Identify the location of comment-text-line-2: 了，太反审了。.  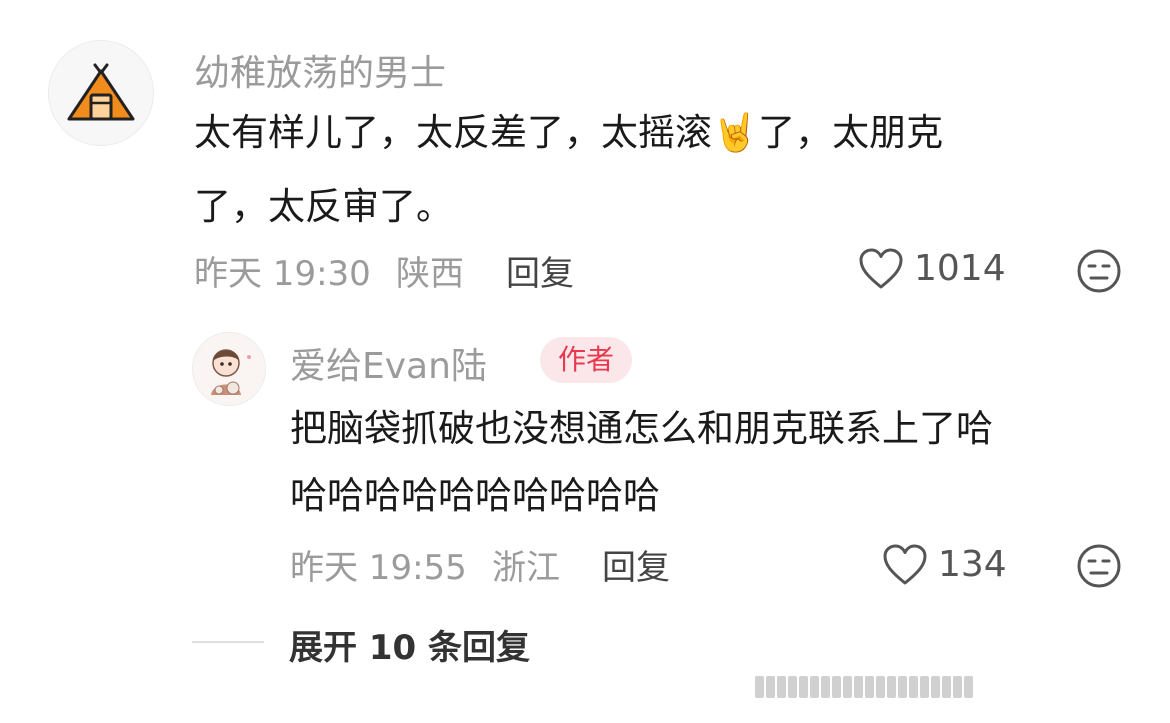
(323, 206).